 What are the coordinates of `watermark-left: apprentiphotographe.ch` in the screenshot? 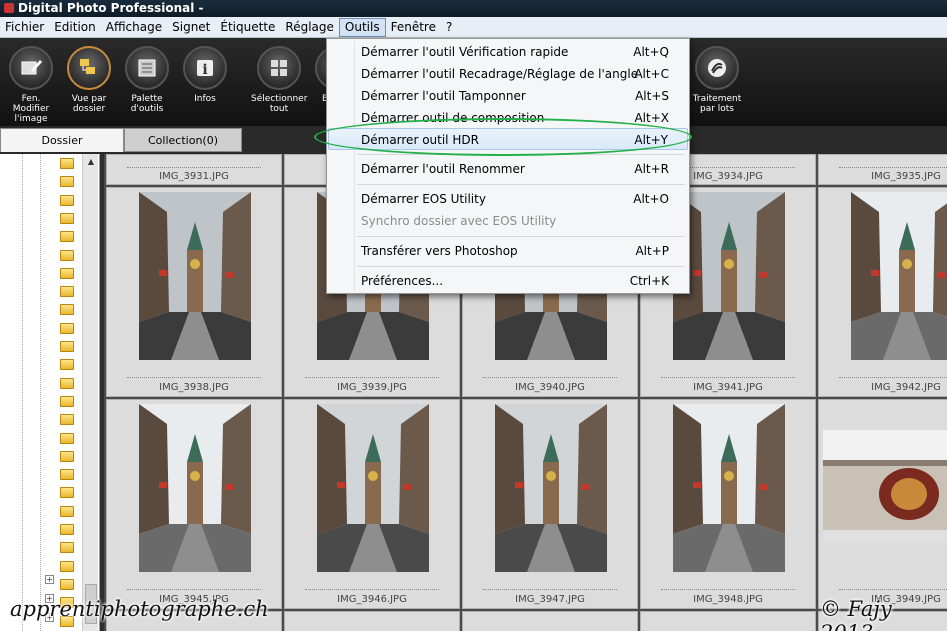 It's located at (139, 609).